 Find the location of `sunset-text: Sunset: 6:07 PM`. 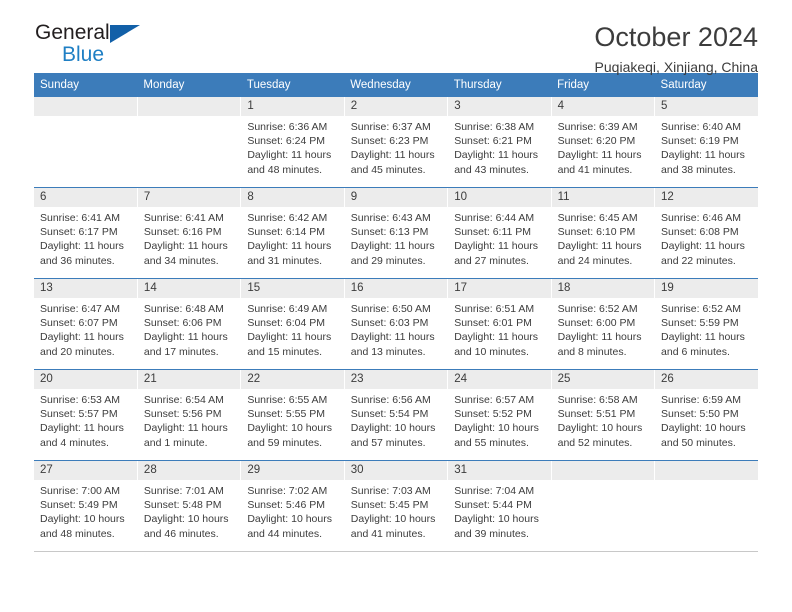

sunset-text: Sunset: 6:07 PM is located at coordinates (79, 323).